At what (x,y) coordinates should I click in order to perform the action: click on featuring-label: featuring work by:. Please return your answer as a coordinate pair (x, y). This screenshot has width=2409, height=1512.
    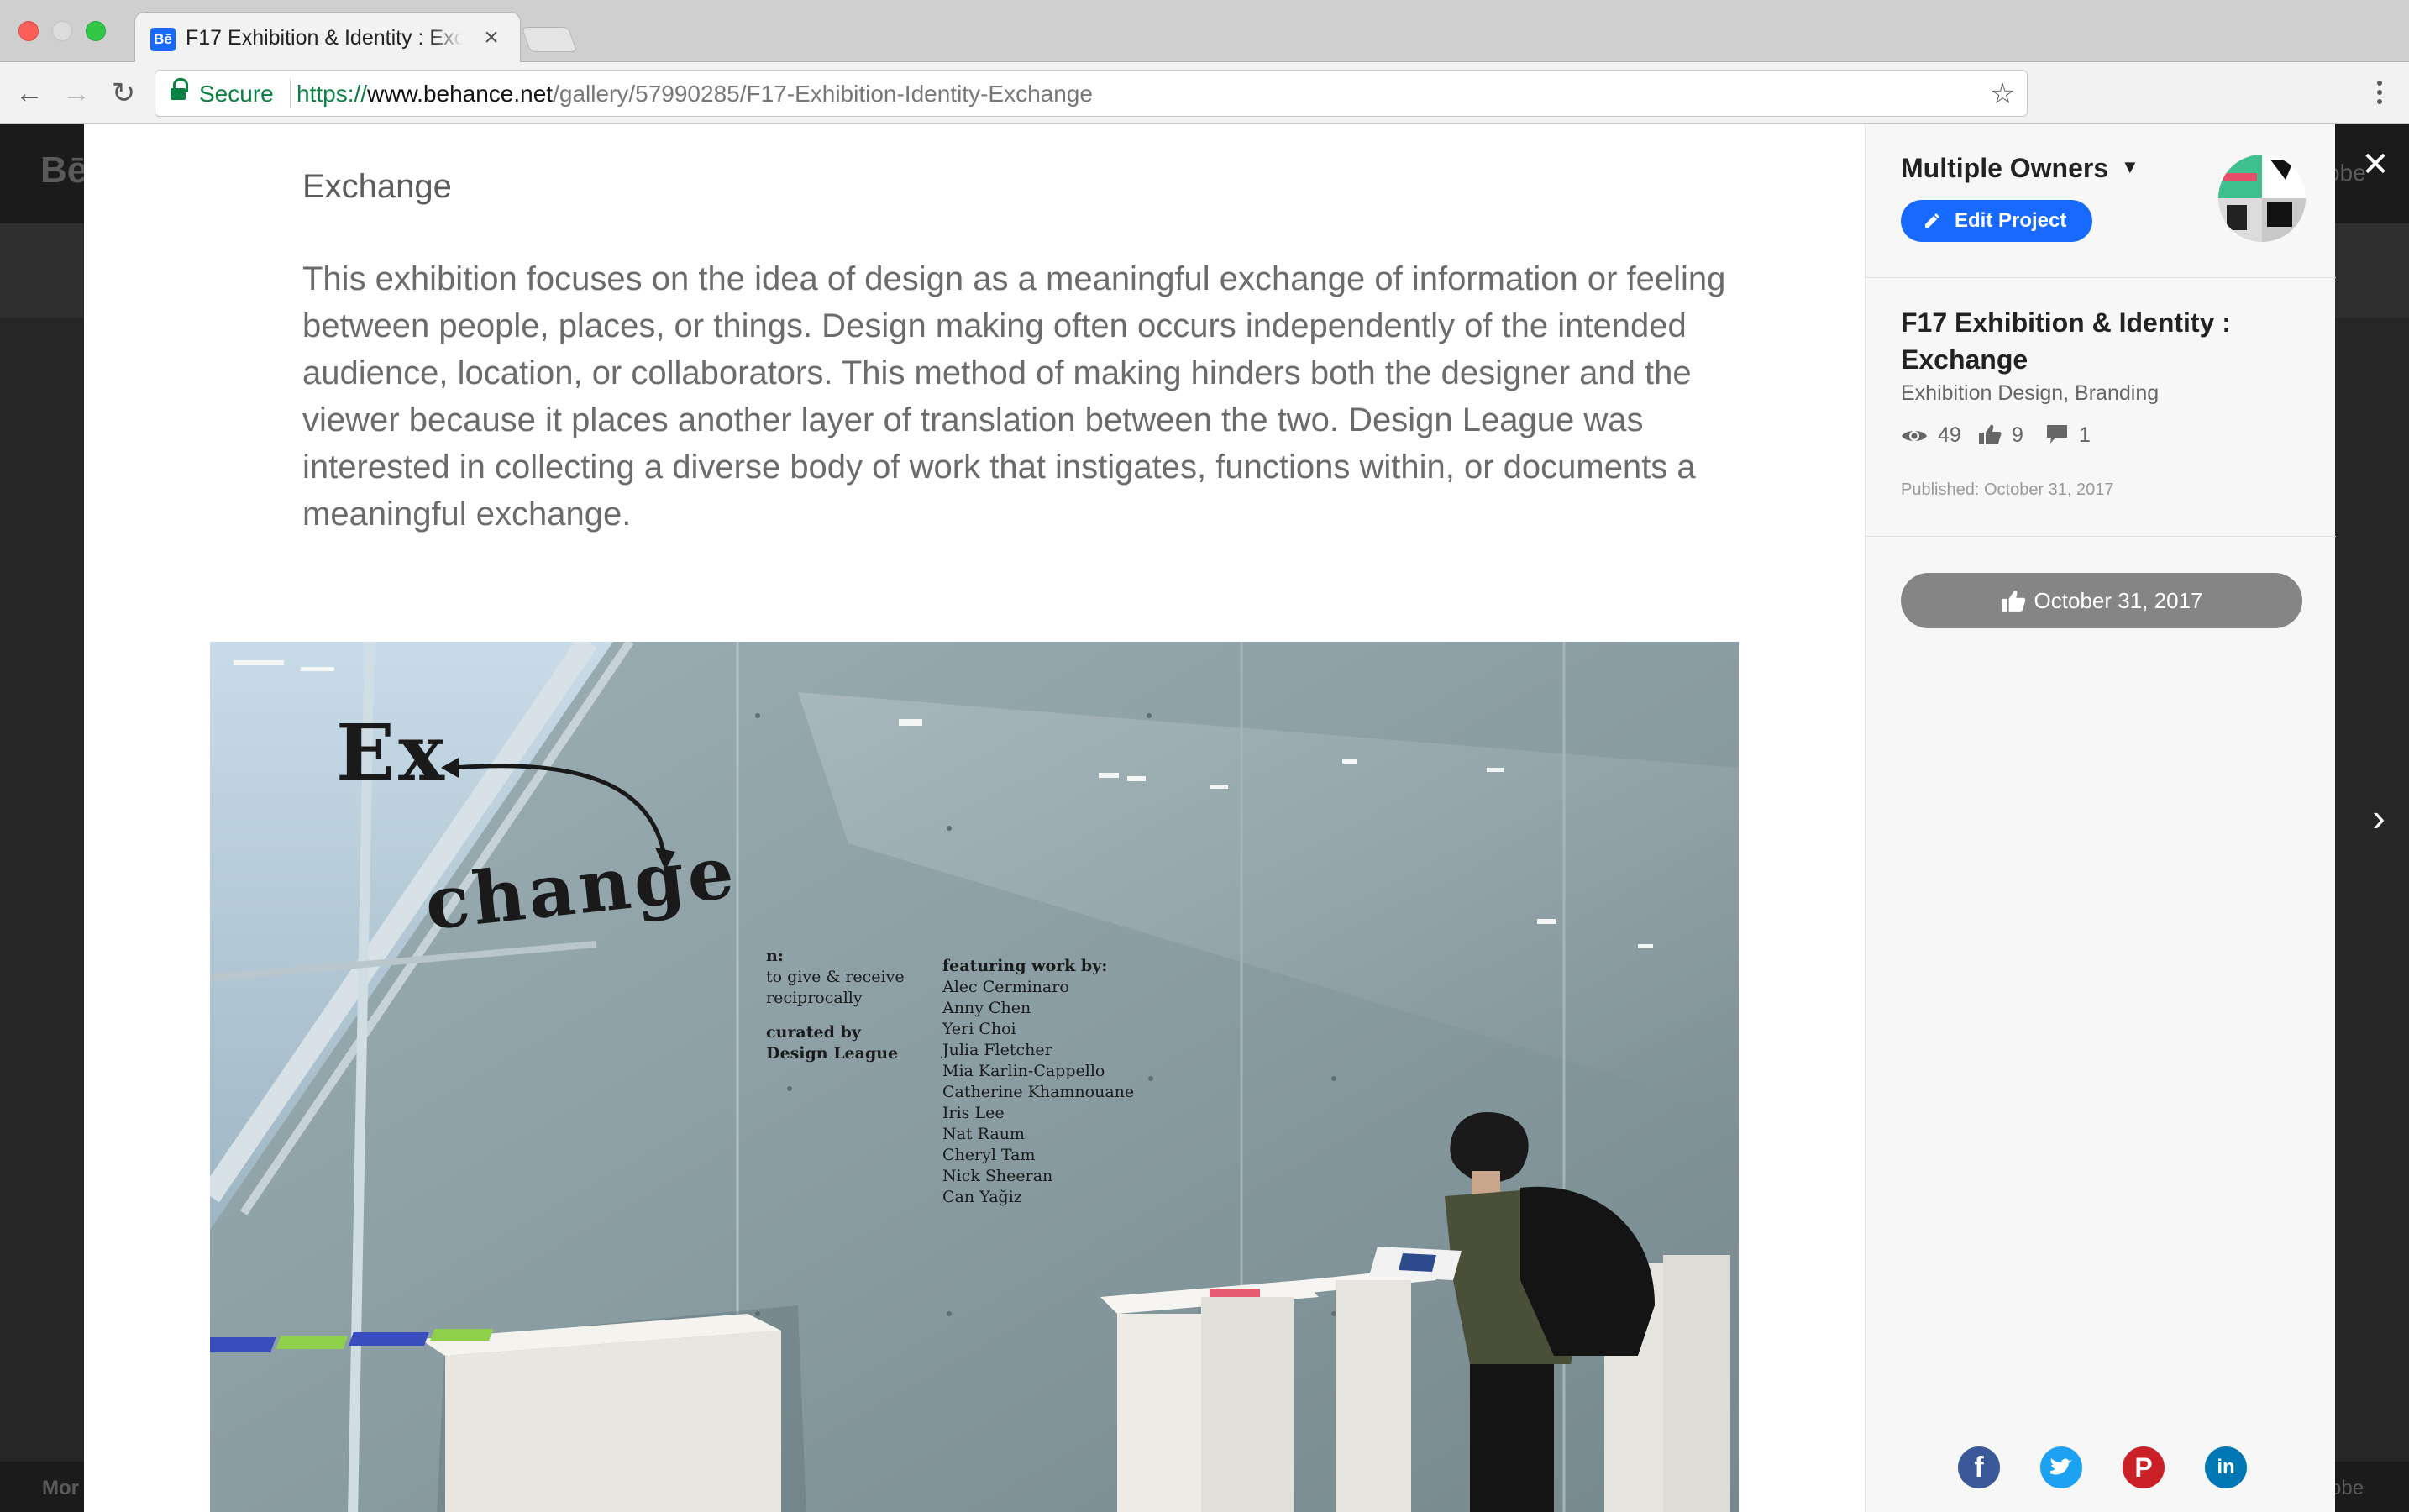
    Looking at the image, I should click on (1025, 966).